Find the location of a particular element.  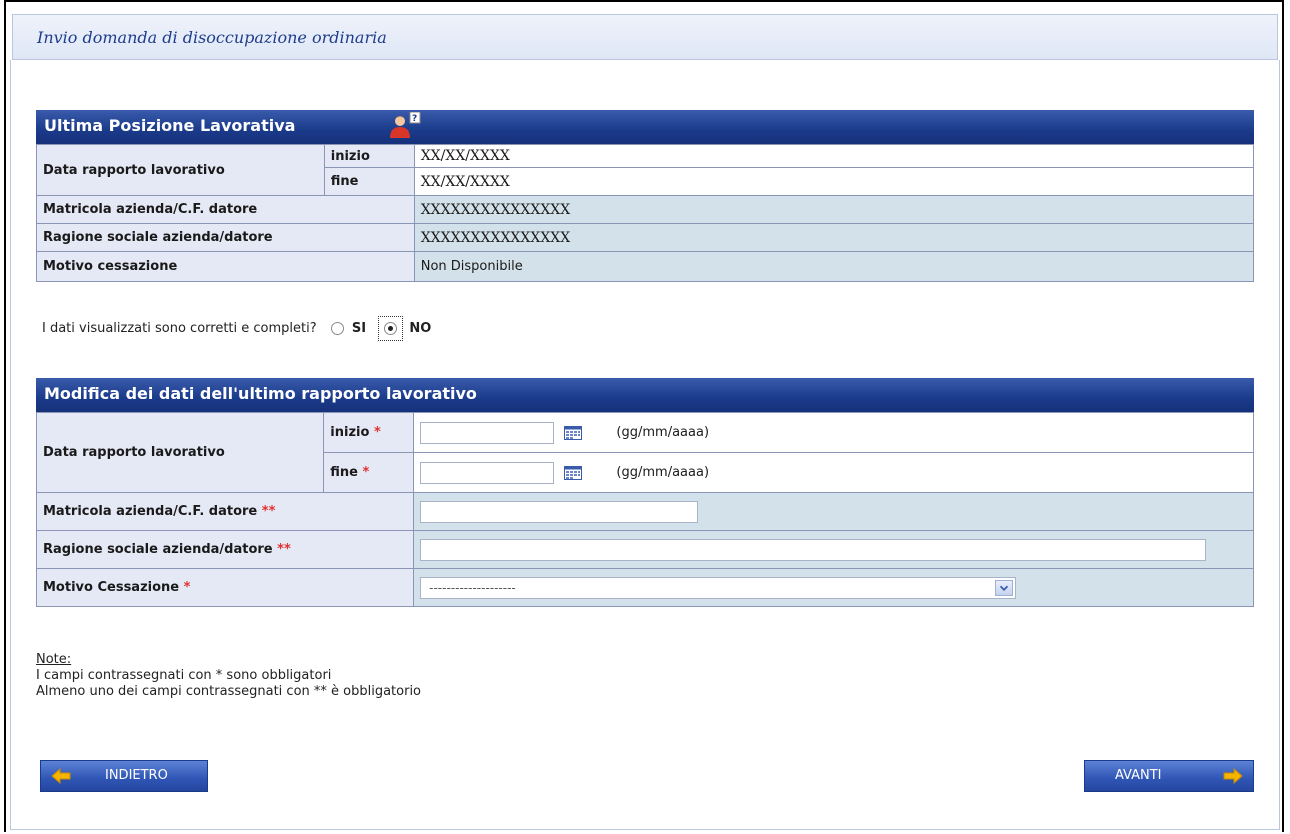

user-help-icon: ? is located at coordinates (404, 125).